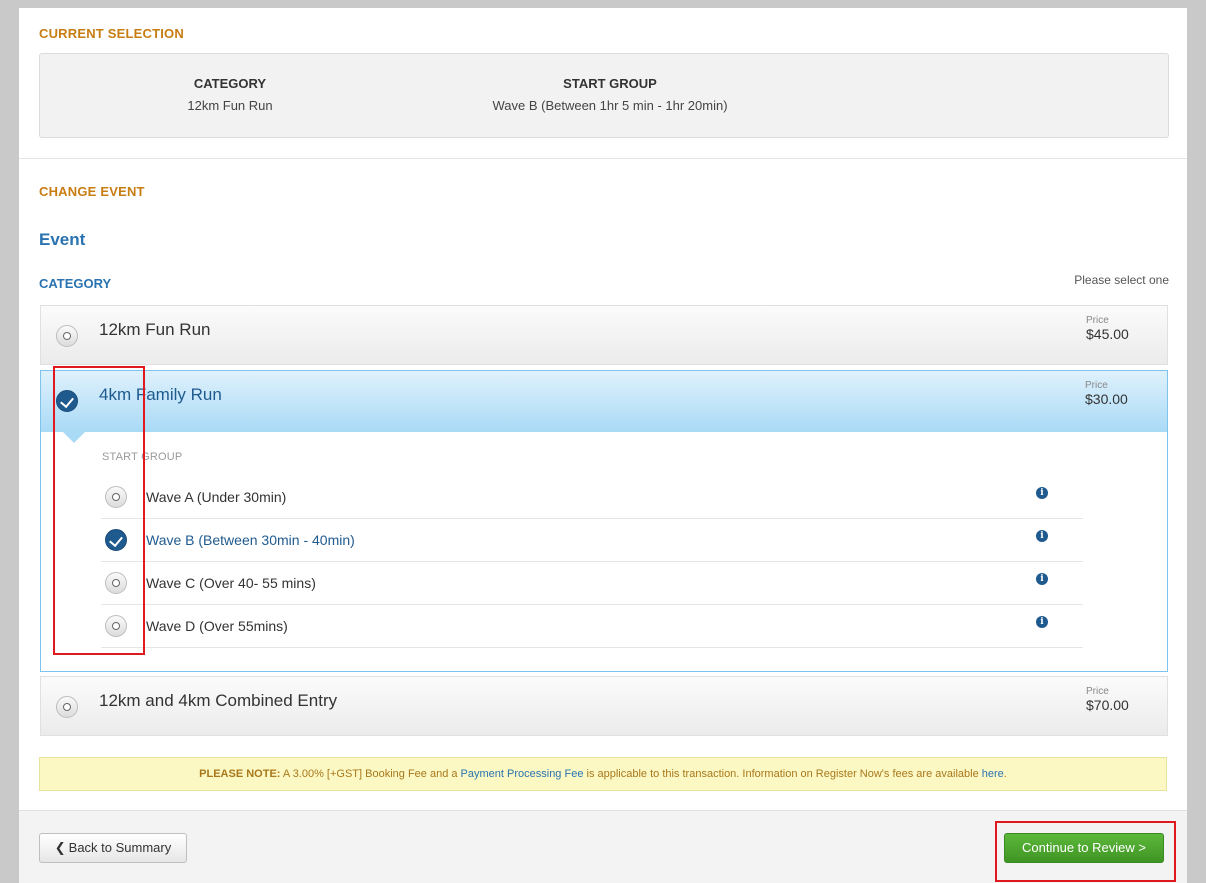 This screenshot has width=1206, height=883. I want to click on wave-name: Wave D (Over 55mins), so click(217, 626).